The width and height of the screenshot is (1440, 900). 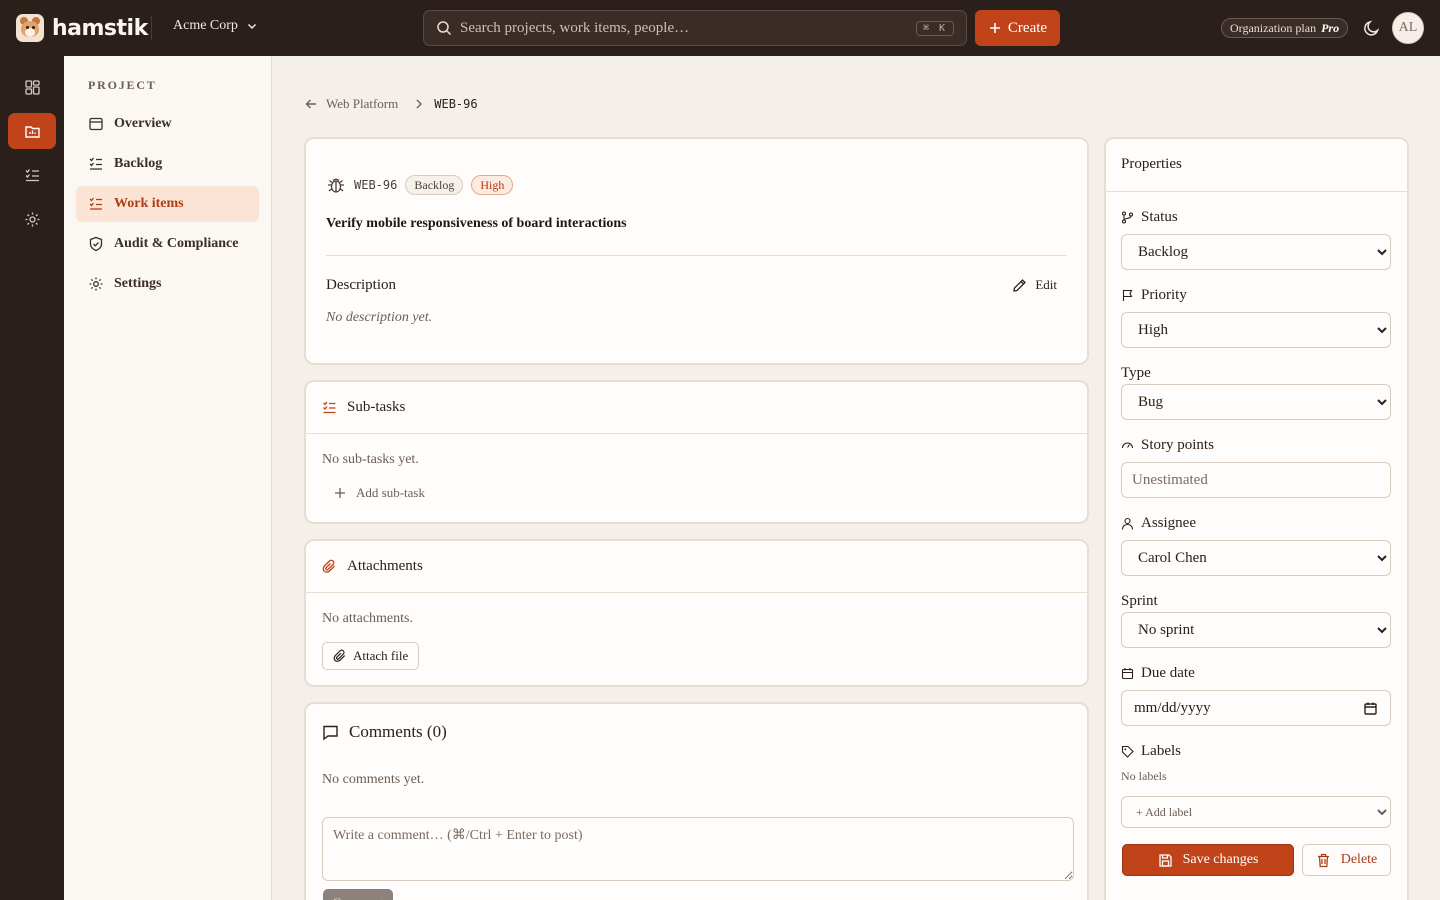 I want to click on labels-field-label: Labels, so click(x=1151, y=751).